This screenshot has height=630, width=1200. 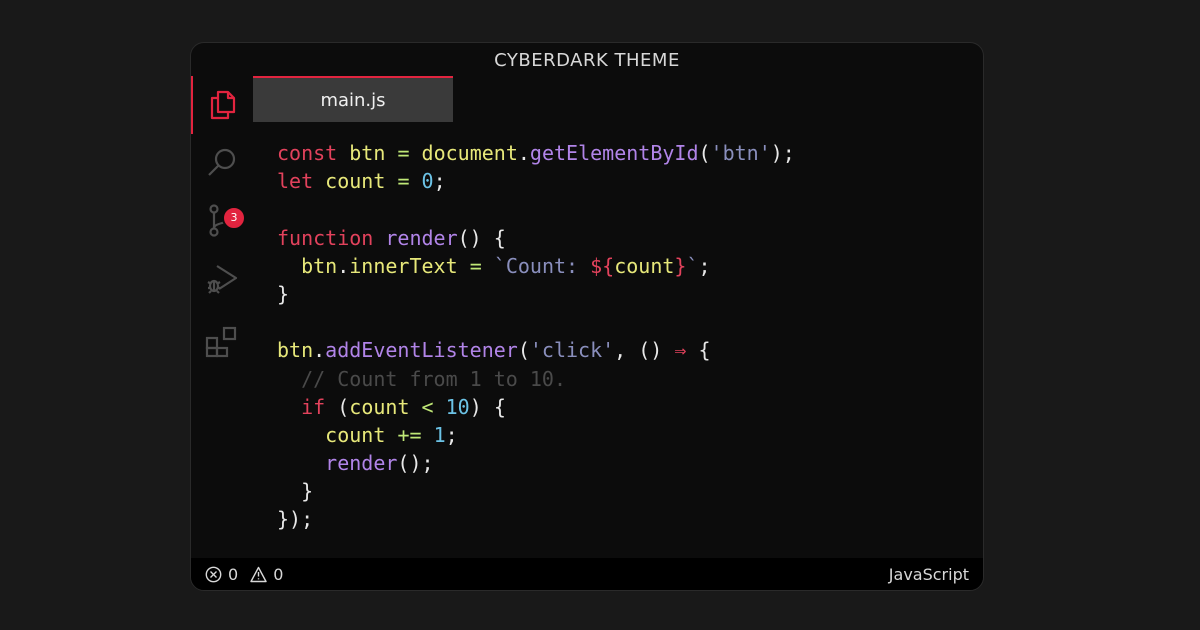 What do you see at coordinates (692, 265) in the screenshot?
I see `code-token: `` at bounding box center [692, 265].